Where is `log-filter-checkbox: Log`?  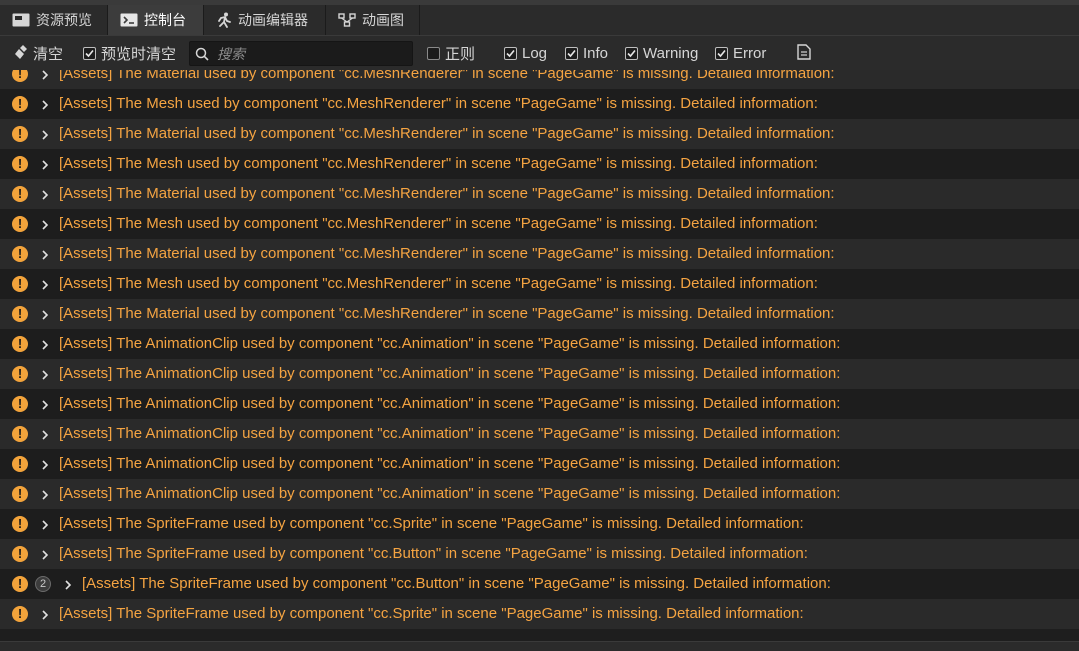 log-filter-checkbox: Log is located at coordinates (525, 53).